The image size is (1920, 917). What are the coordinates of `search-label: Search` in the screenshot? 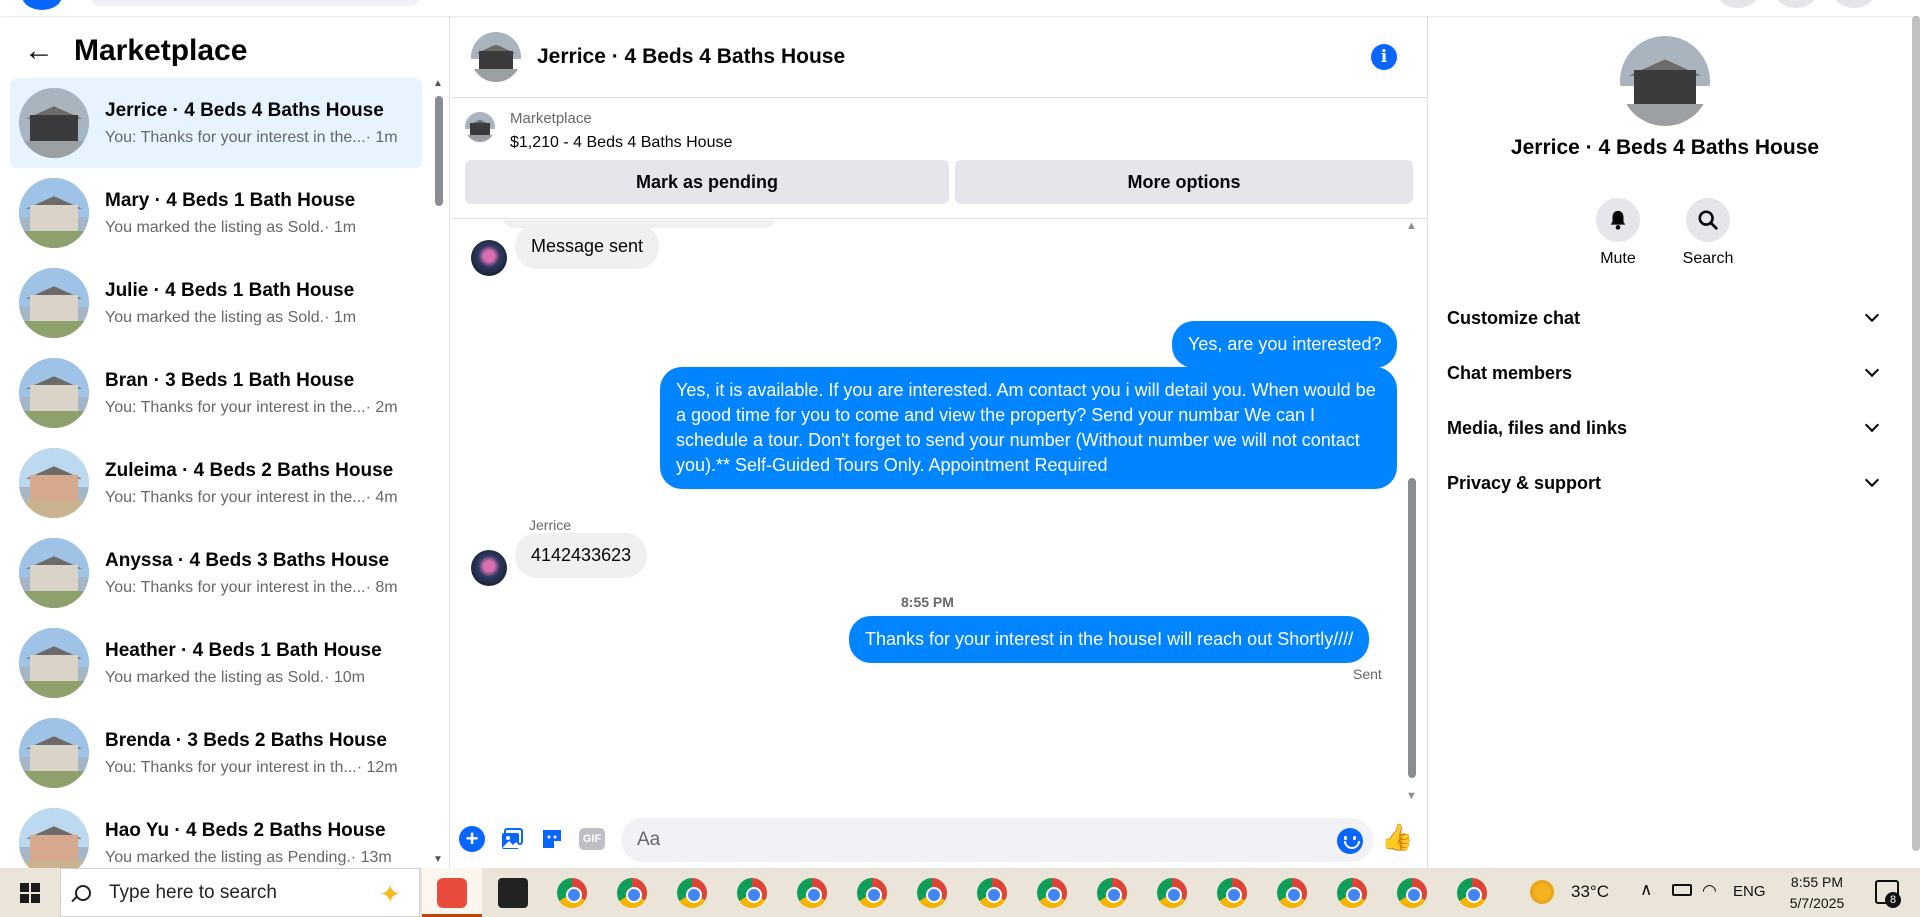 It's located at (1708, 258).